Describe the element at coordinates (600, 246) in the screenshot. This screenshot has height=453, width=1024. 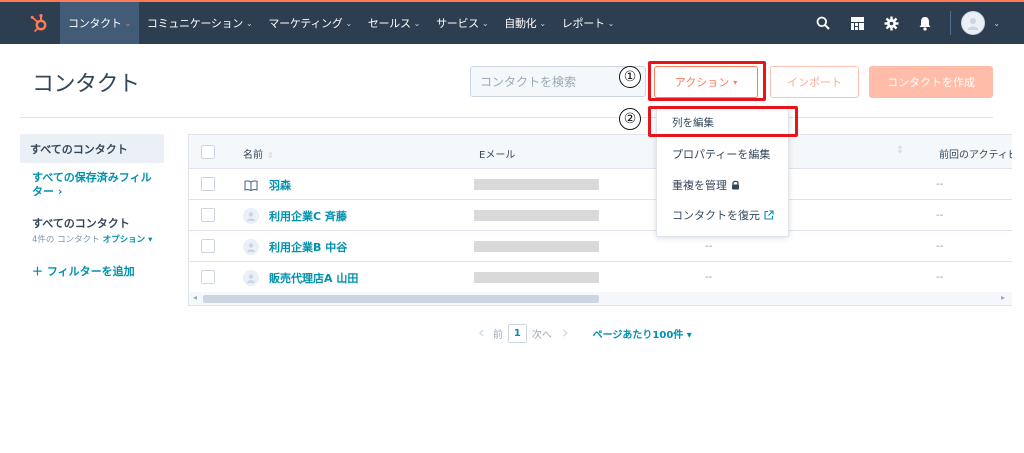
I see `table-row: 利用企業B 中谷 -- --` at that location.